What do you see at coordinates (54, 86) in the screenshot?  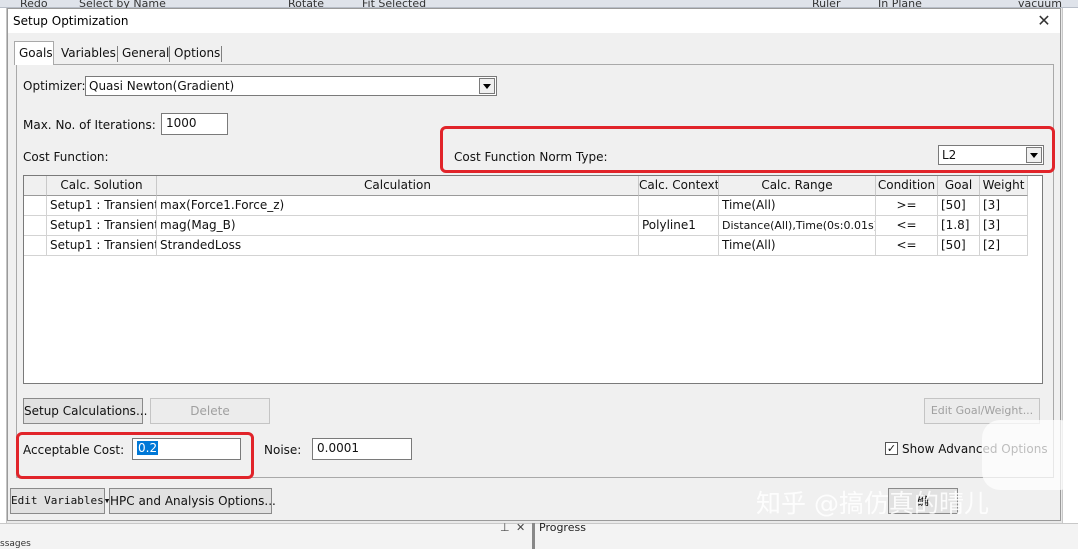 I see `optimizer-label: Optimizer:` at bounding box center [54, 86].